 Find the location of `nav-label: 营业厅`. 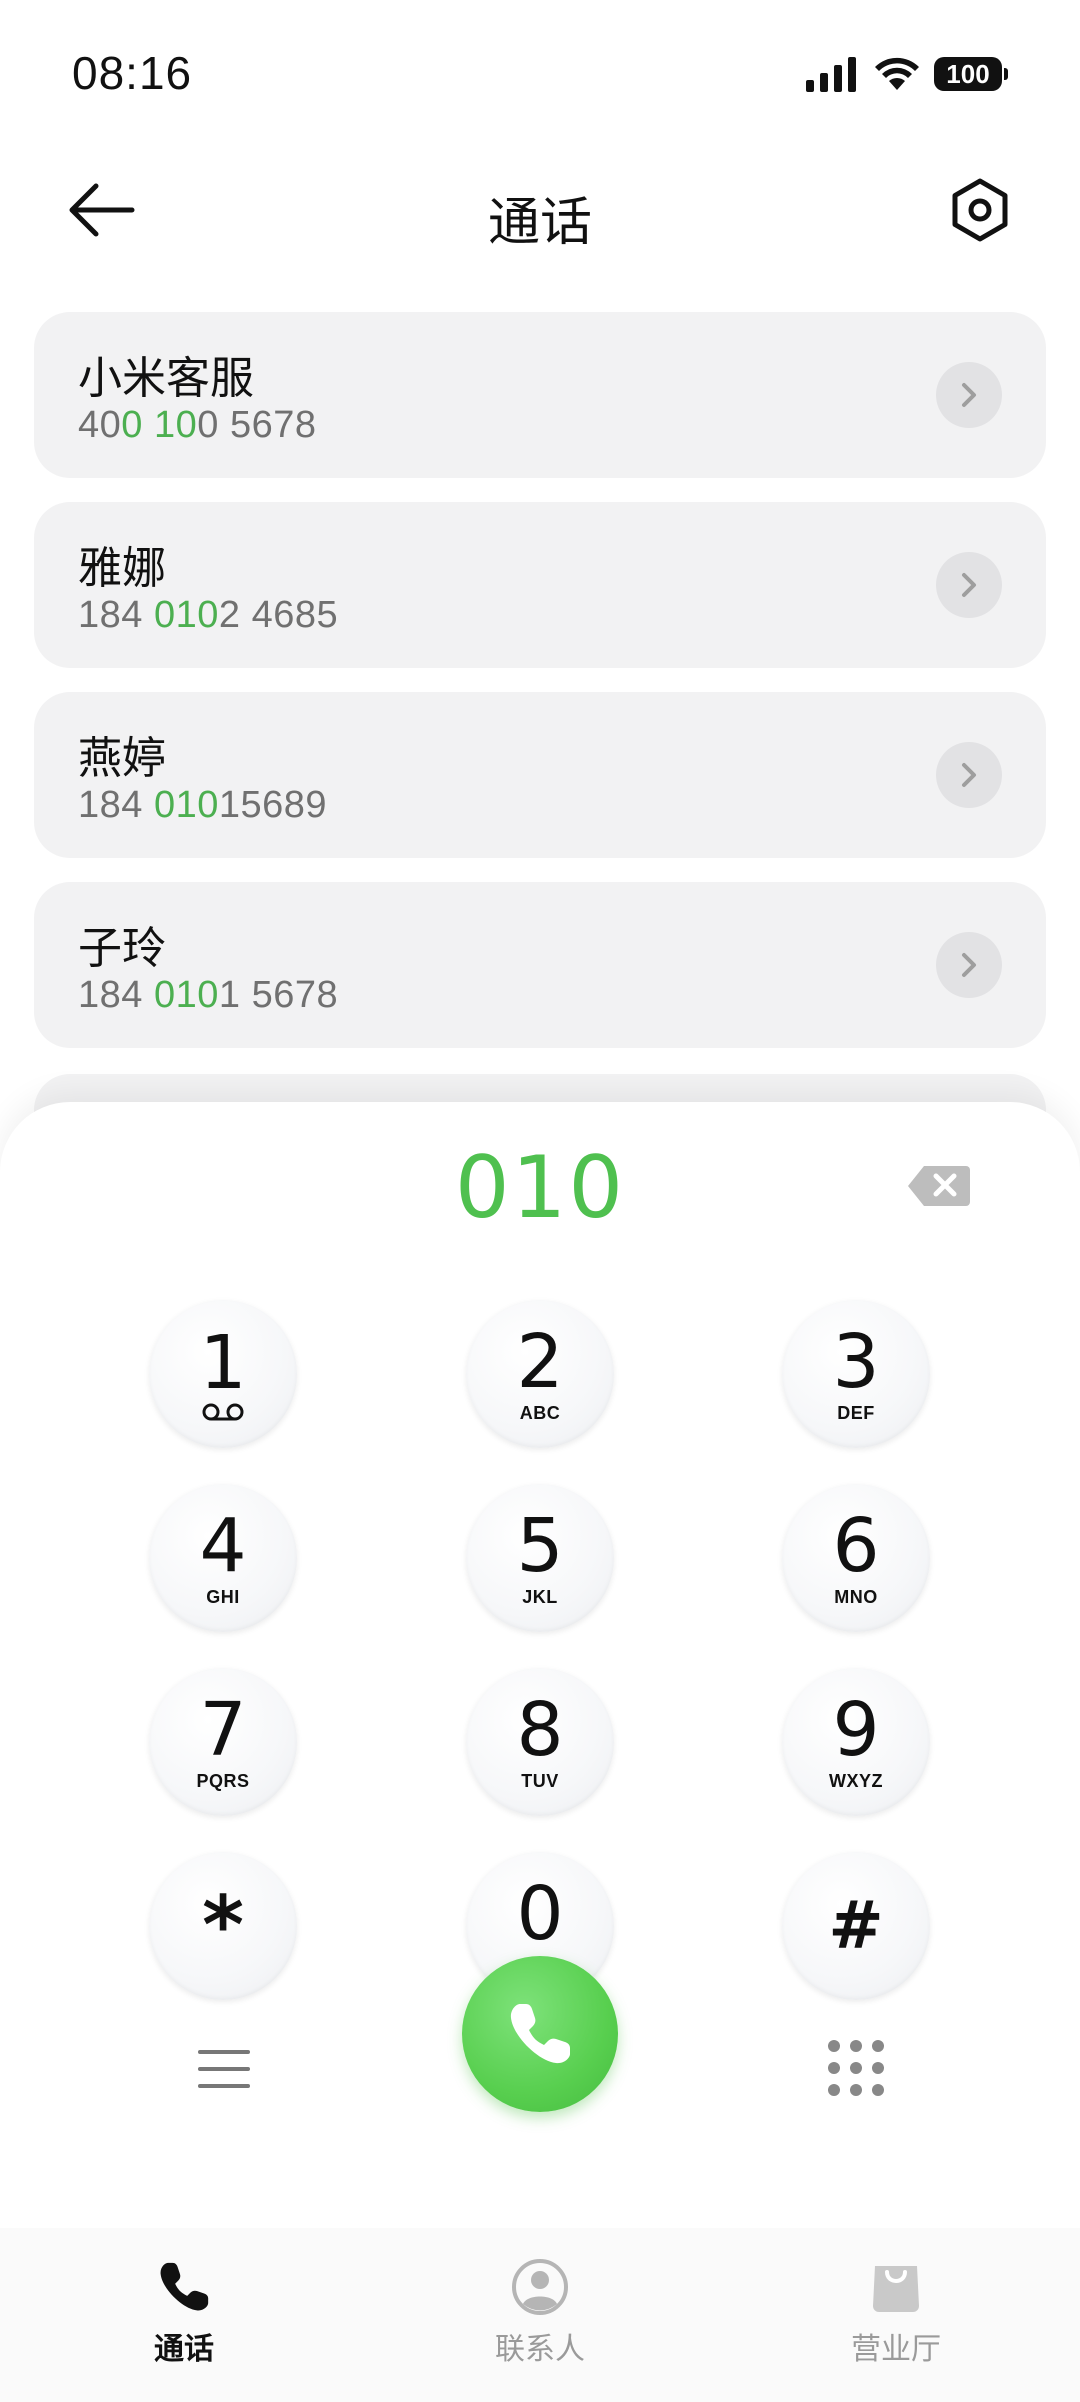

nav-label: 营业厅 is located at coordinates (896, 2349).